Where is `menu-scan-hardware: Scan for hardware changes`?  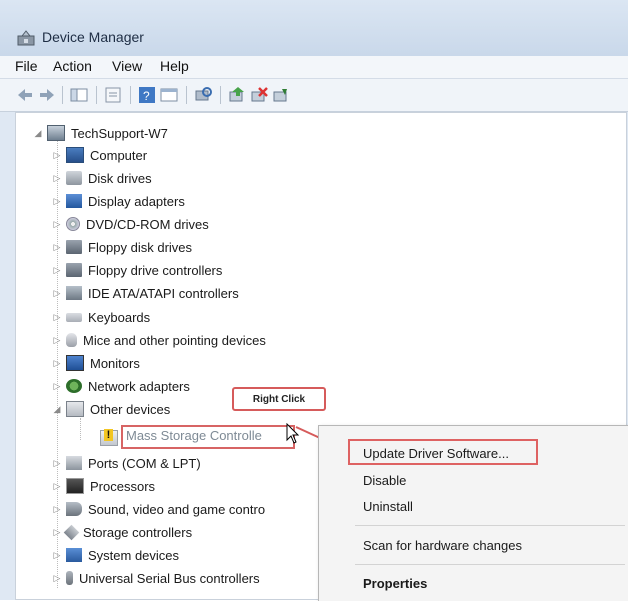 menu-scan-hardware: Scan for hardware changes is located at coordinates (442, 545).